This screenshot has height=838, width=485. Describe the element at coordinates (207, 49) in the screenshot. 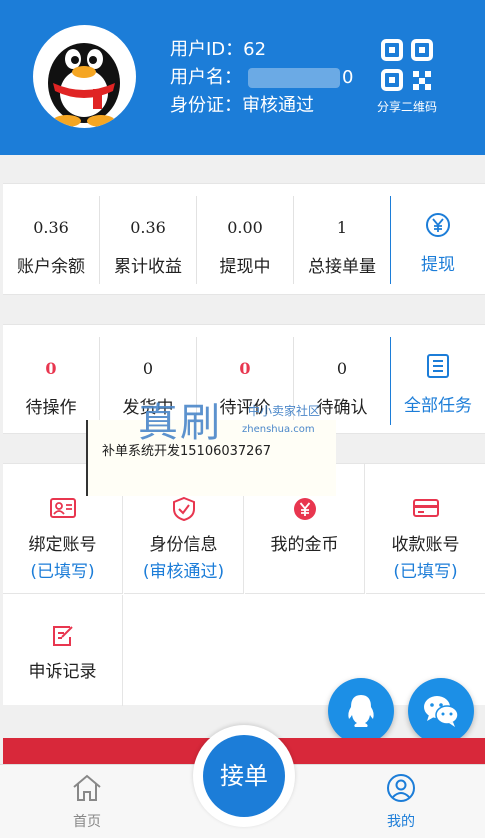

I see `user-id-label: 用户ID：` at that location.